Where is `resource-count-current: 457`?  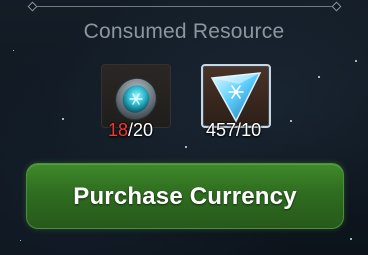 resource-count-current: 457 is located at coordinates (221, 130).